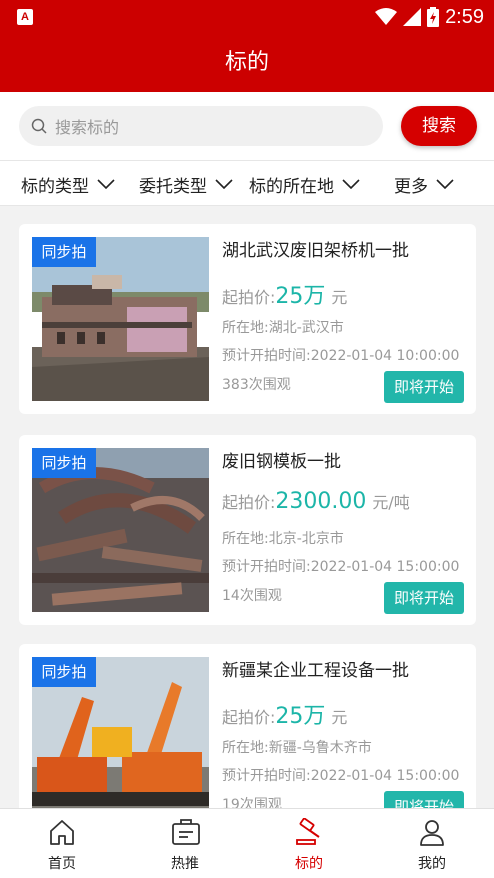 This screenshot has width=494, height=878. I want to click on tab-label: 标的, so click(309, 864).